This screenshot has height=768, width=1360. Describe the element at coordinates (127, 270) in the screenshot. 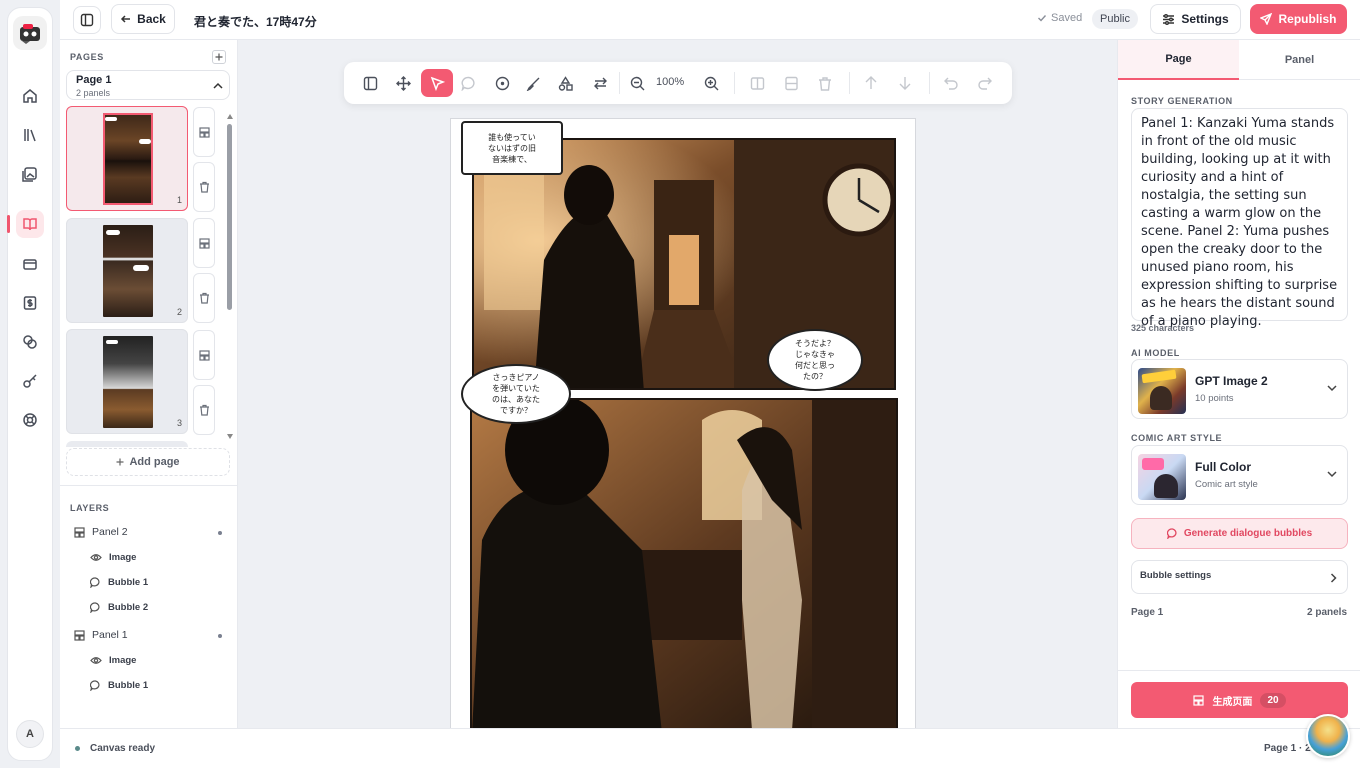

I see `page-thumb: 2` at that location.